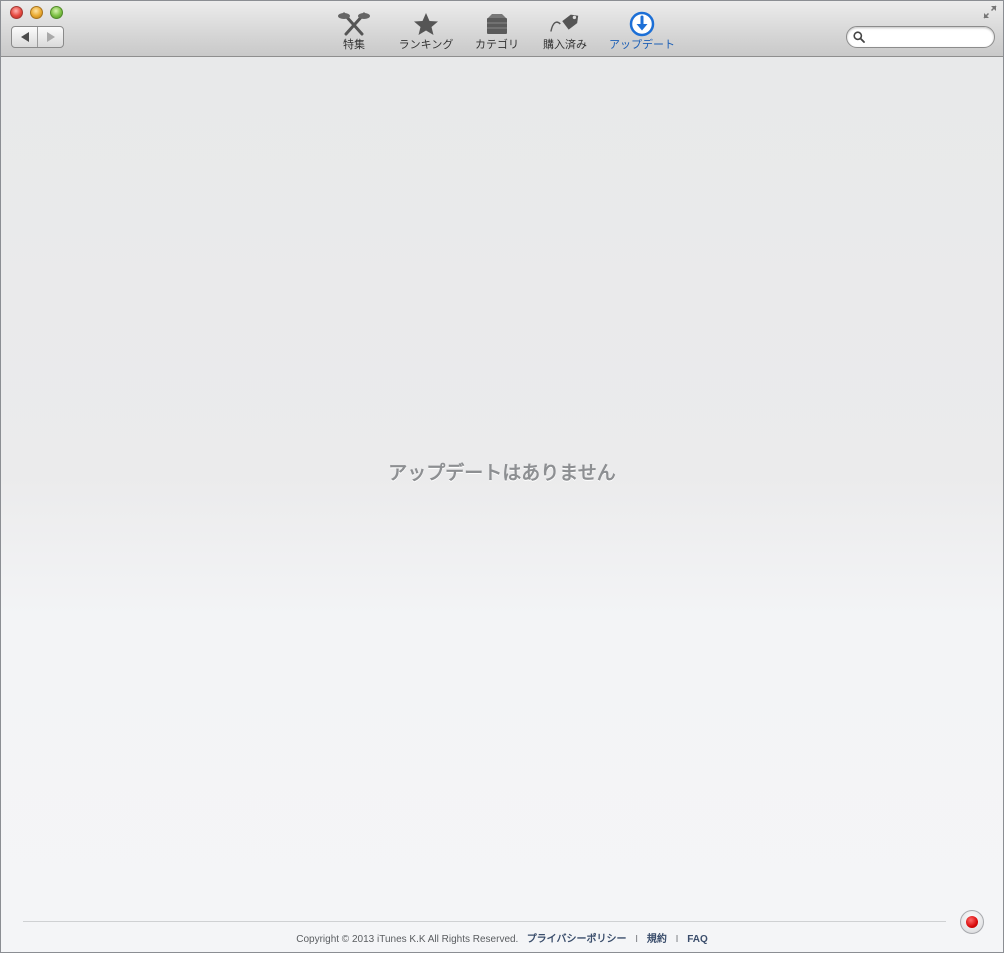 The width and height of the screenshot is (1004, 953). I want to click on search-field, so click(920, 37).